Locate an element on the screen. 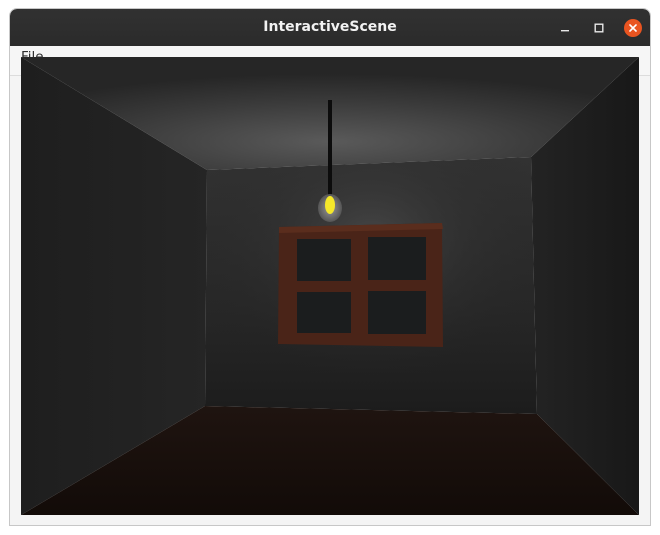  maximize-icon is located at coordinates (599, 28).